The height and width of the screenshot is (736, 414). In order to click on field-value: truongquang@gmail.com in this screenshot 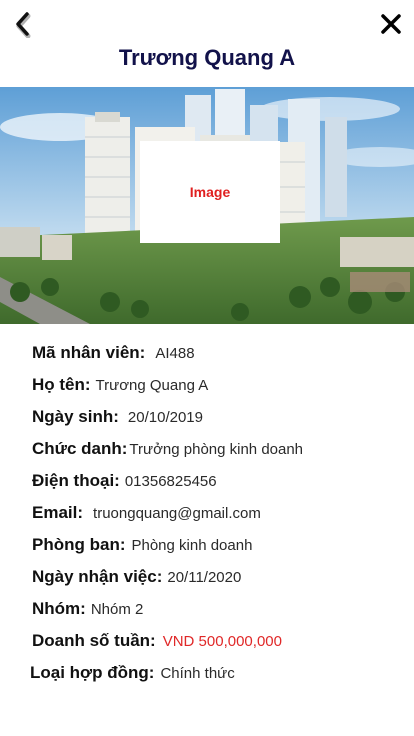, I will do `click(177, 513)`.